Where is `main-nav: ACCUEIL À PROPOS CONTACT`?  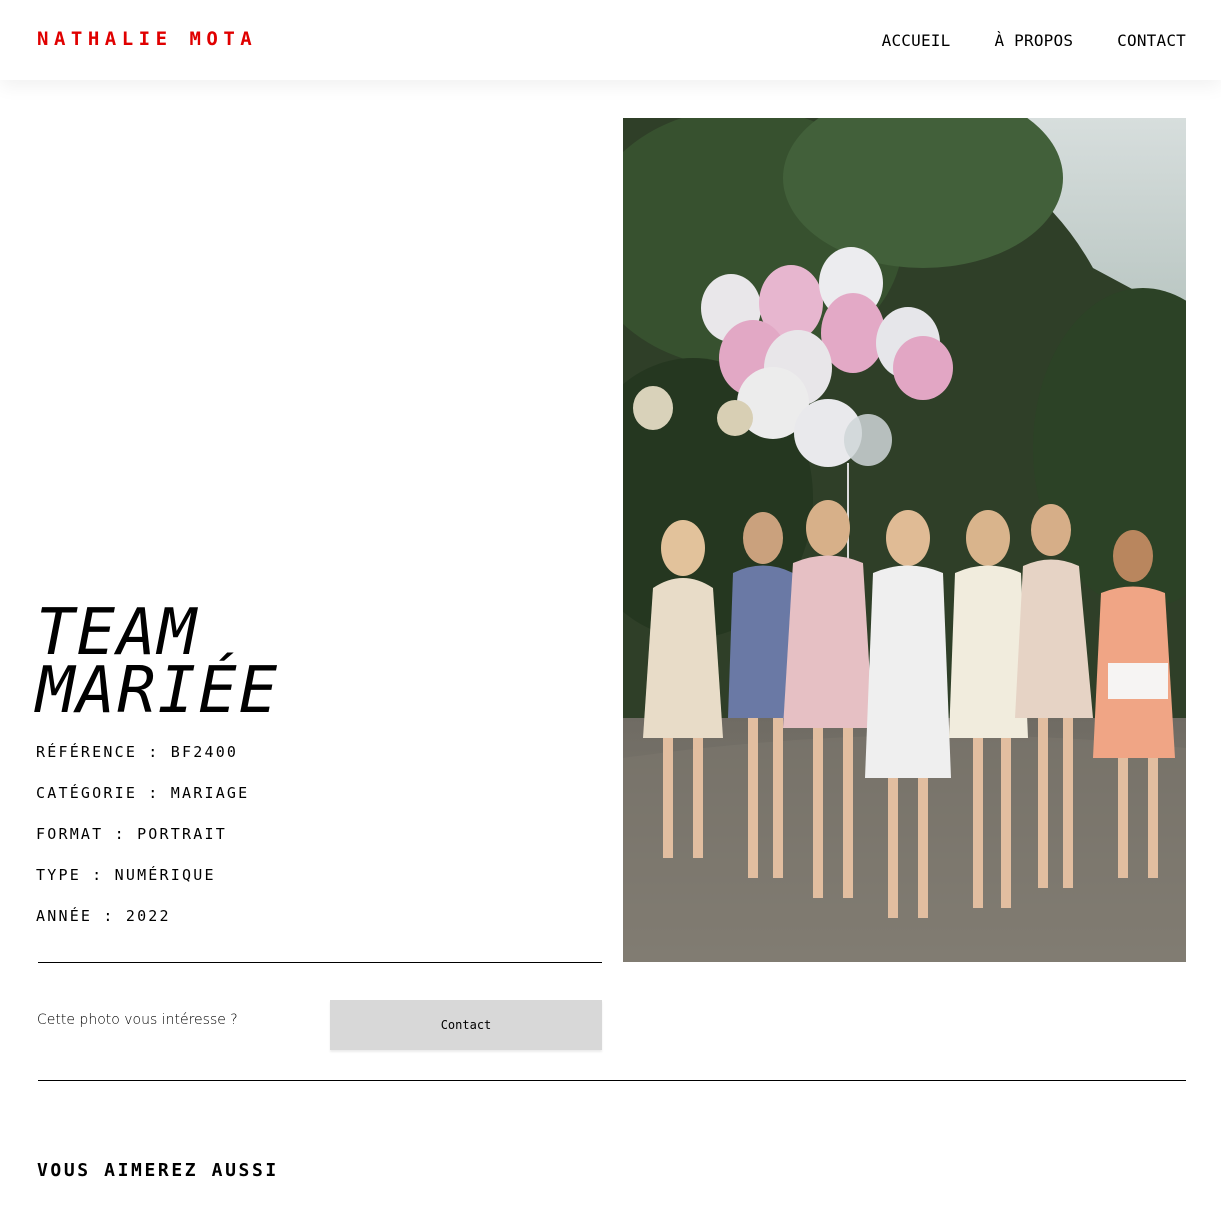
main-nav: ACCUEIL À PROPOS CONTACT is located at coordinates (1034, 40).